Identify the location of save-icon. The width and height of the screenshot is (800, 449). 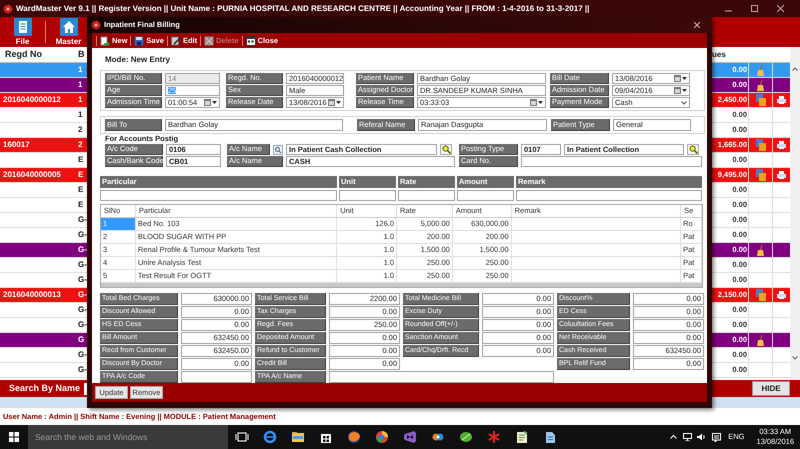
(139, 41).